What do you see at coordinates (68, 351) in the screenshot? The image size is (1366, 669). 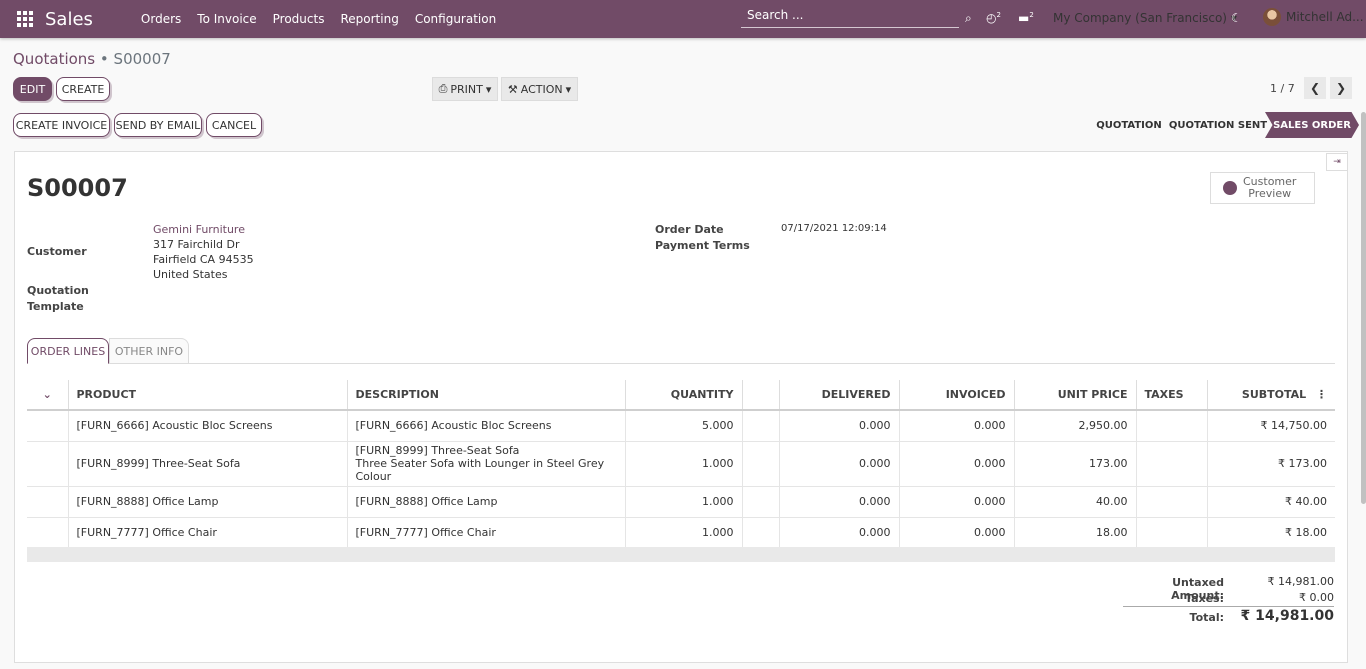 I see `tab-order-lines: ORDER LINES` at bounding box center [68, 351].